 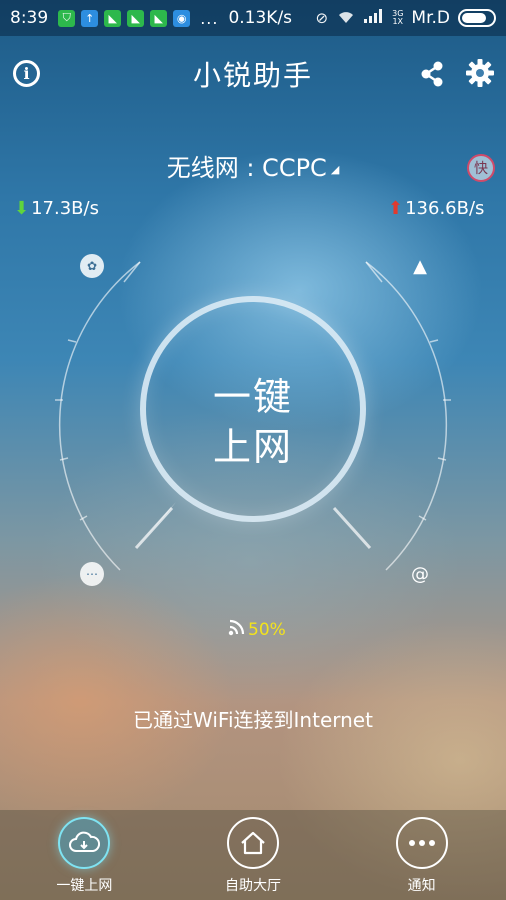 What do you see at coordinates (113, 18) in the screenshot?
I see `wifi-share-notification-icon: ◣` at bounding box center [113, 18].